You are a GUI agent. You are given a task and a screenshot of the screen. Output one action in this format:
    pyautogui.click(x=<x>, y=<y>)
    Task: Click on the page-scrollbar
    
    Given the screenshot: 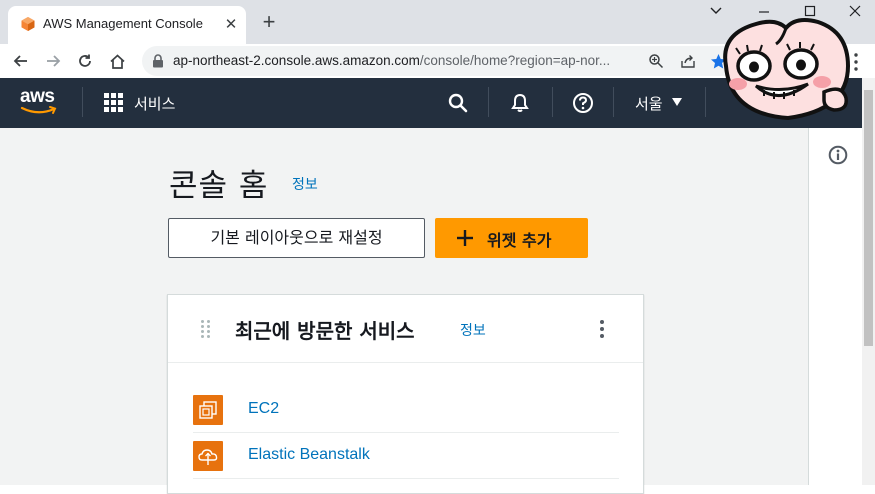 What is the action you would take?
    pyautogui.click(x=868, y=281)
    